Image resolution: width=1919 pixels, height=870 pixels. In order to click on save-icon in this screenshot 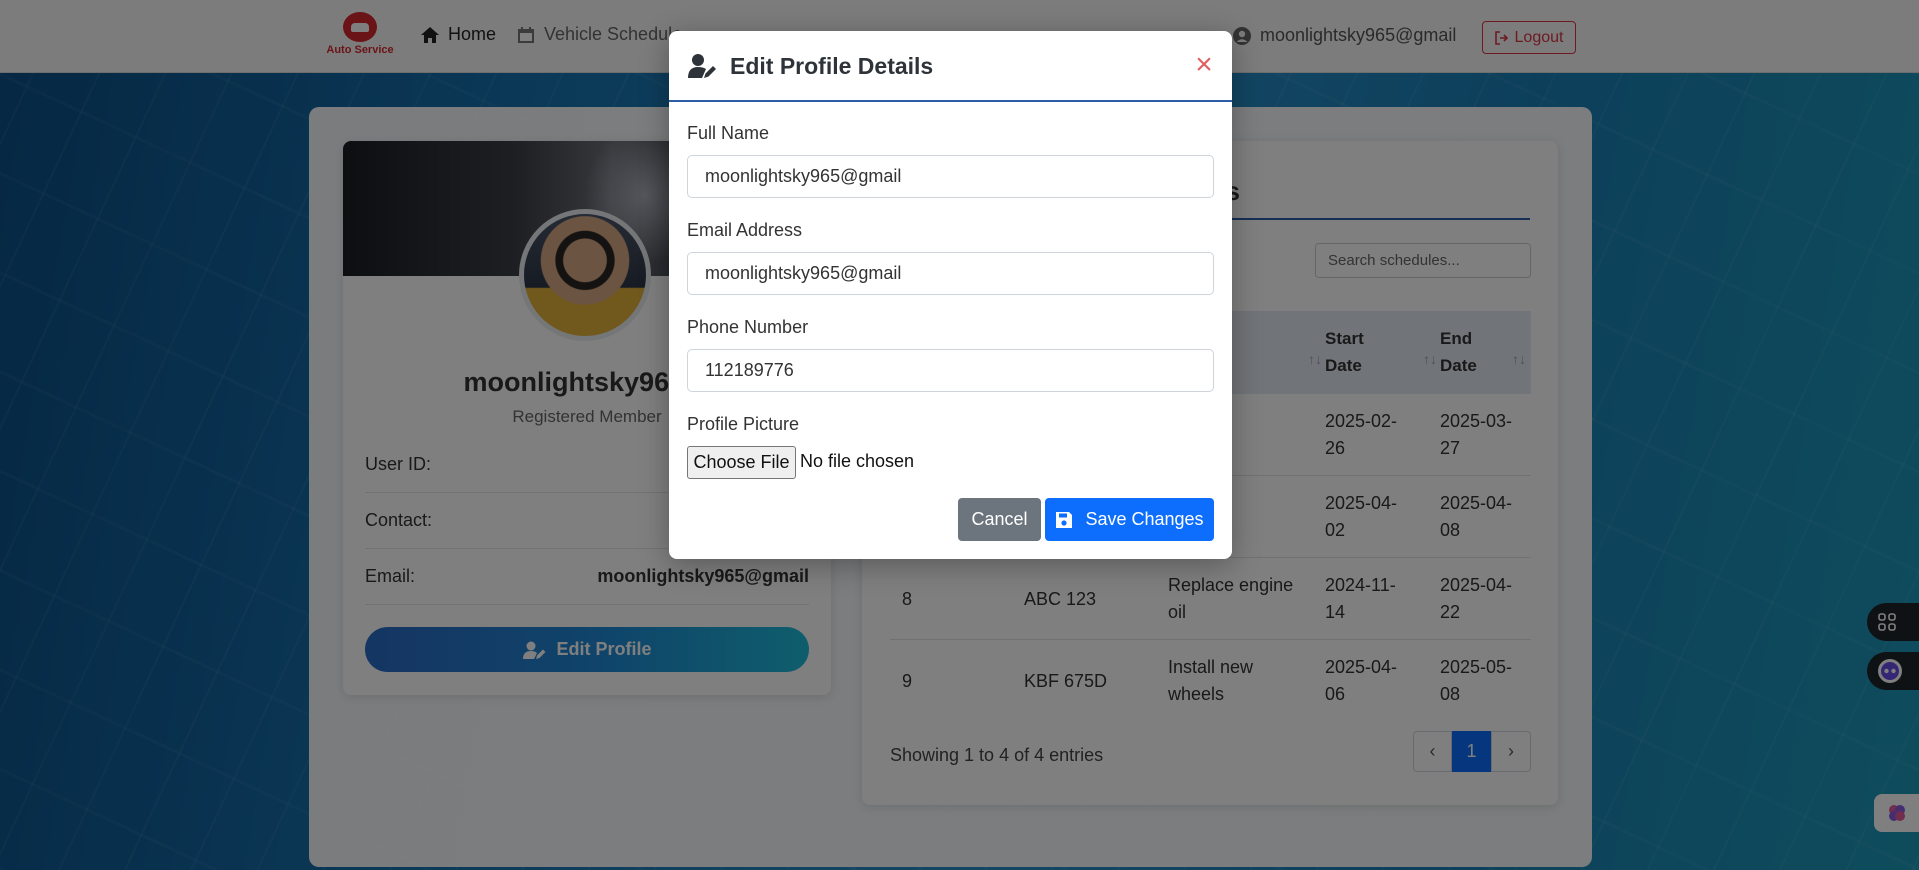, I will do `click(1064, 519)`.